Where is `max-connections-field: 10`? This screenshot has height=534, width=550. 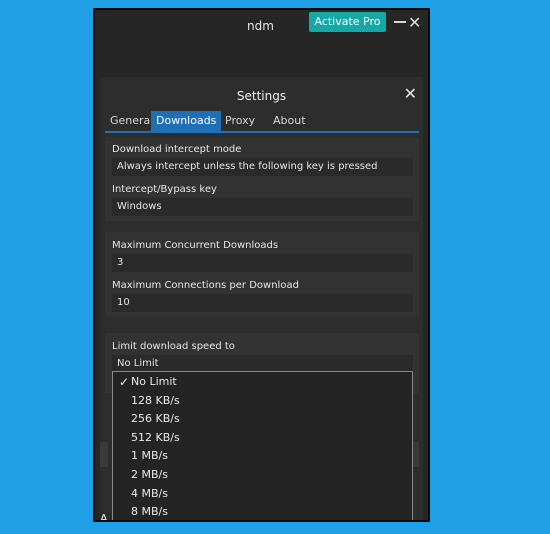
max-connections-field: 10 is located at coordinates (262, 303).